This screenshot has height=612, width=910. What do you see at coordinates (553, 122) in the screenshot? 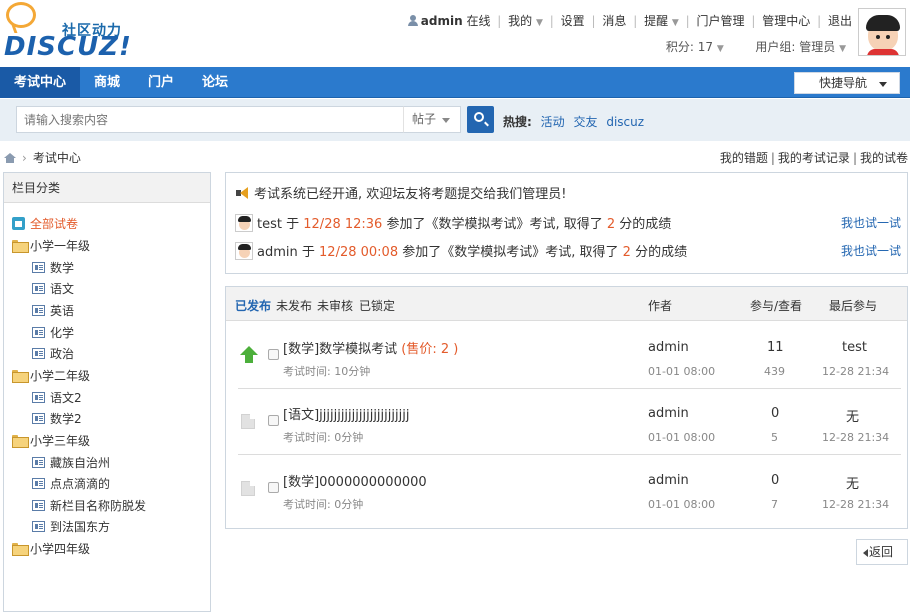
I see `hot-link-activity: 活动` at bounding box center [553, 122].